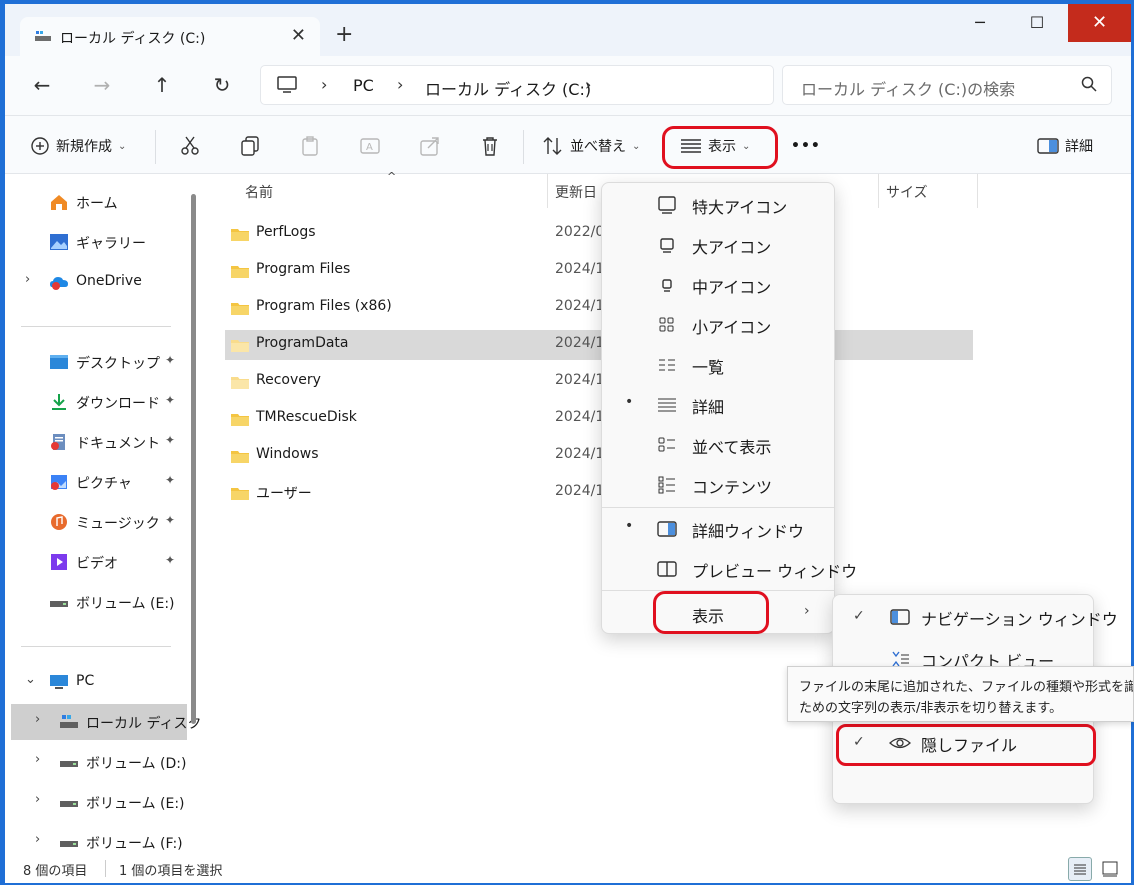  What do you see at coordinates (59, 682) in the screenshot?
I see `computer-icon` at bounding box center [59, 682].